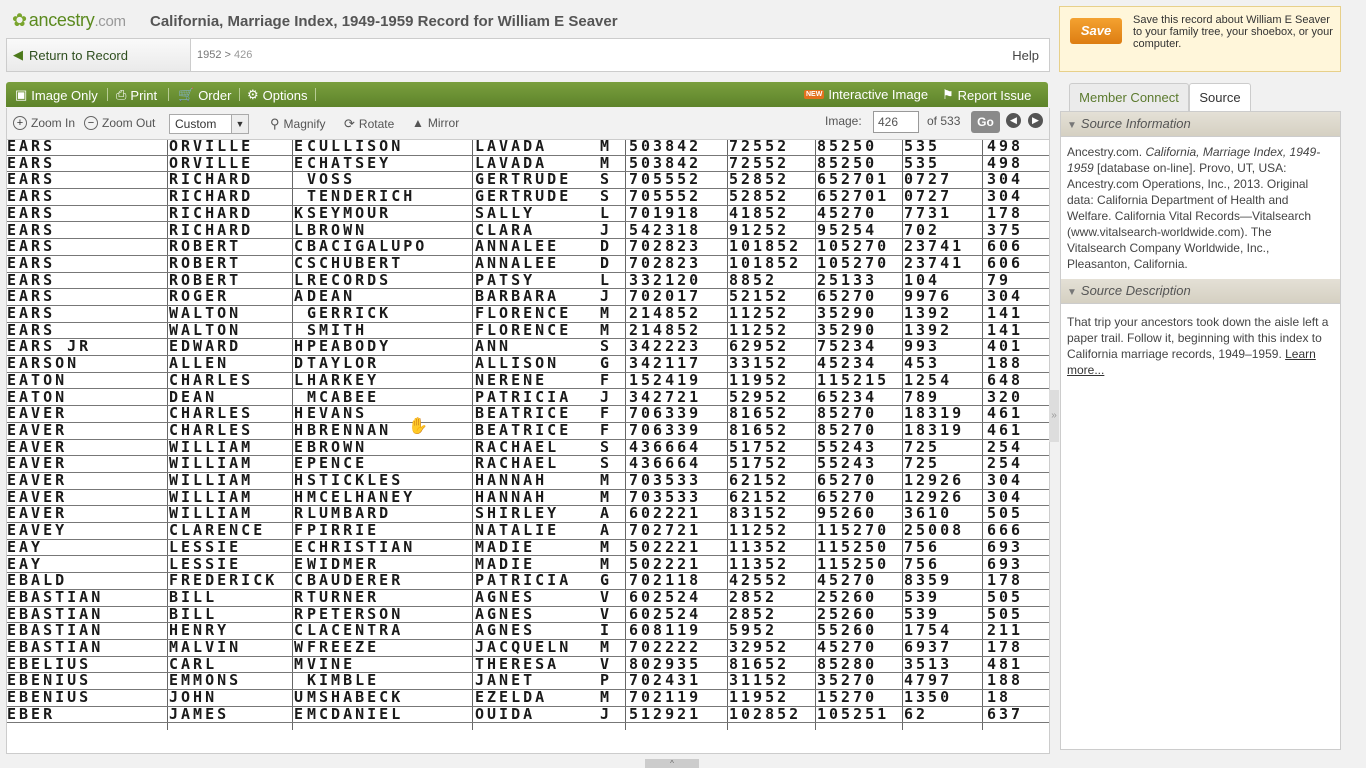  What do you see at coordinates (44, 123) in the screenshot?
I see `zoom-in-button: + Zoom In` at bounding box center [44, 123].